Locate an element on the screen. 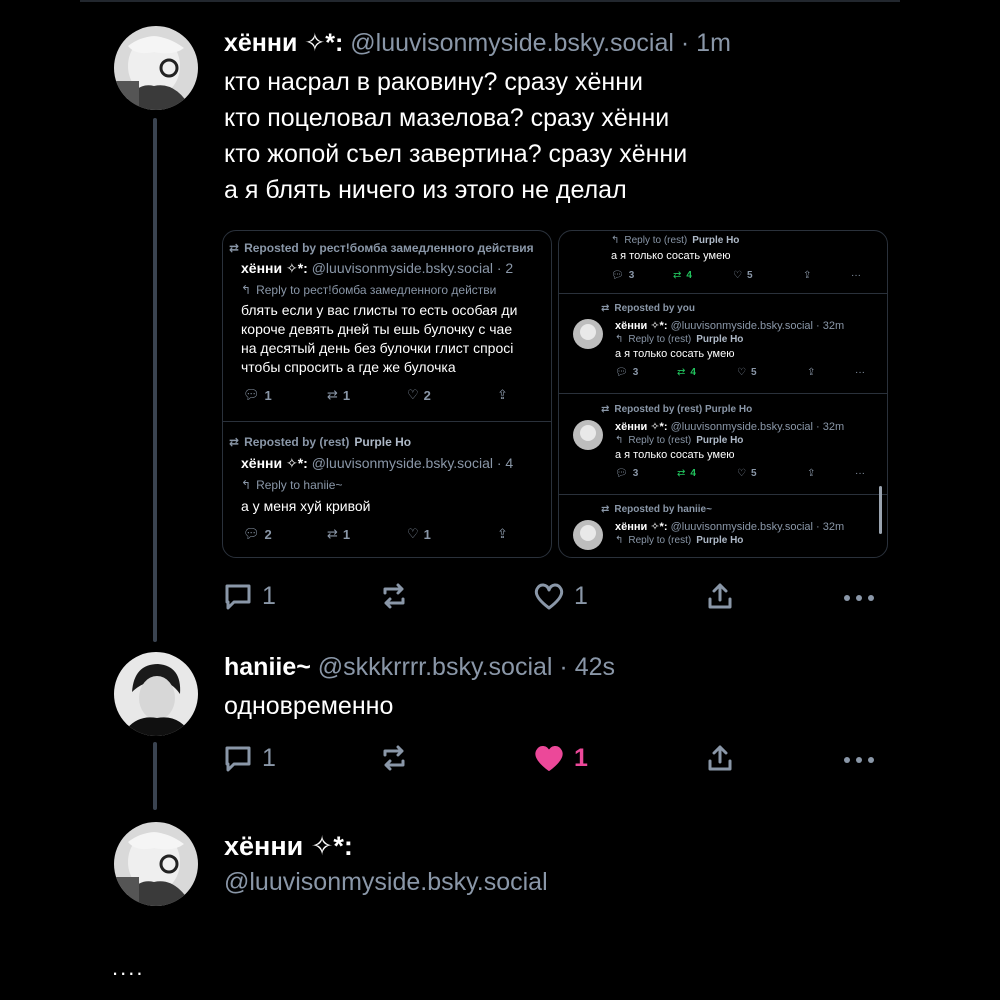 This screenshot has width=1000, height=1000. embedded-post: ⇄ Reposted by you is located at coordinates (744, 308).